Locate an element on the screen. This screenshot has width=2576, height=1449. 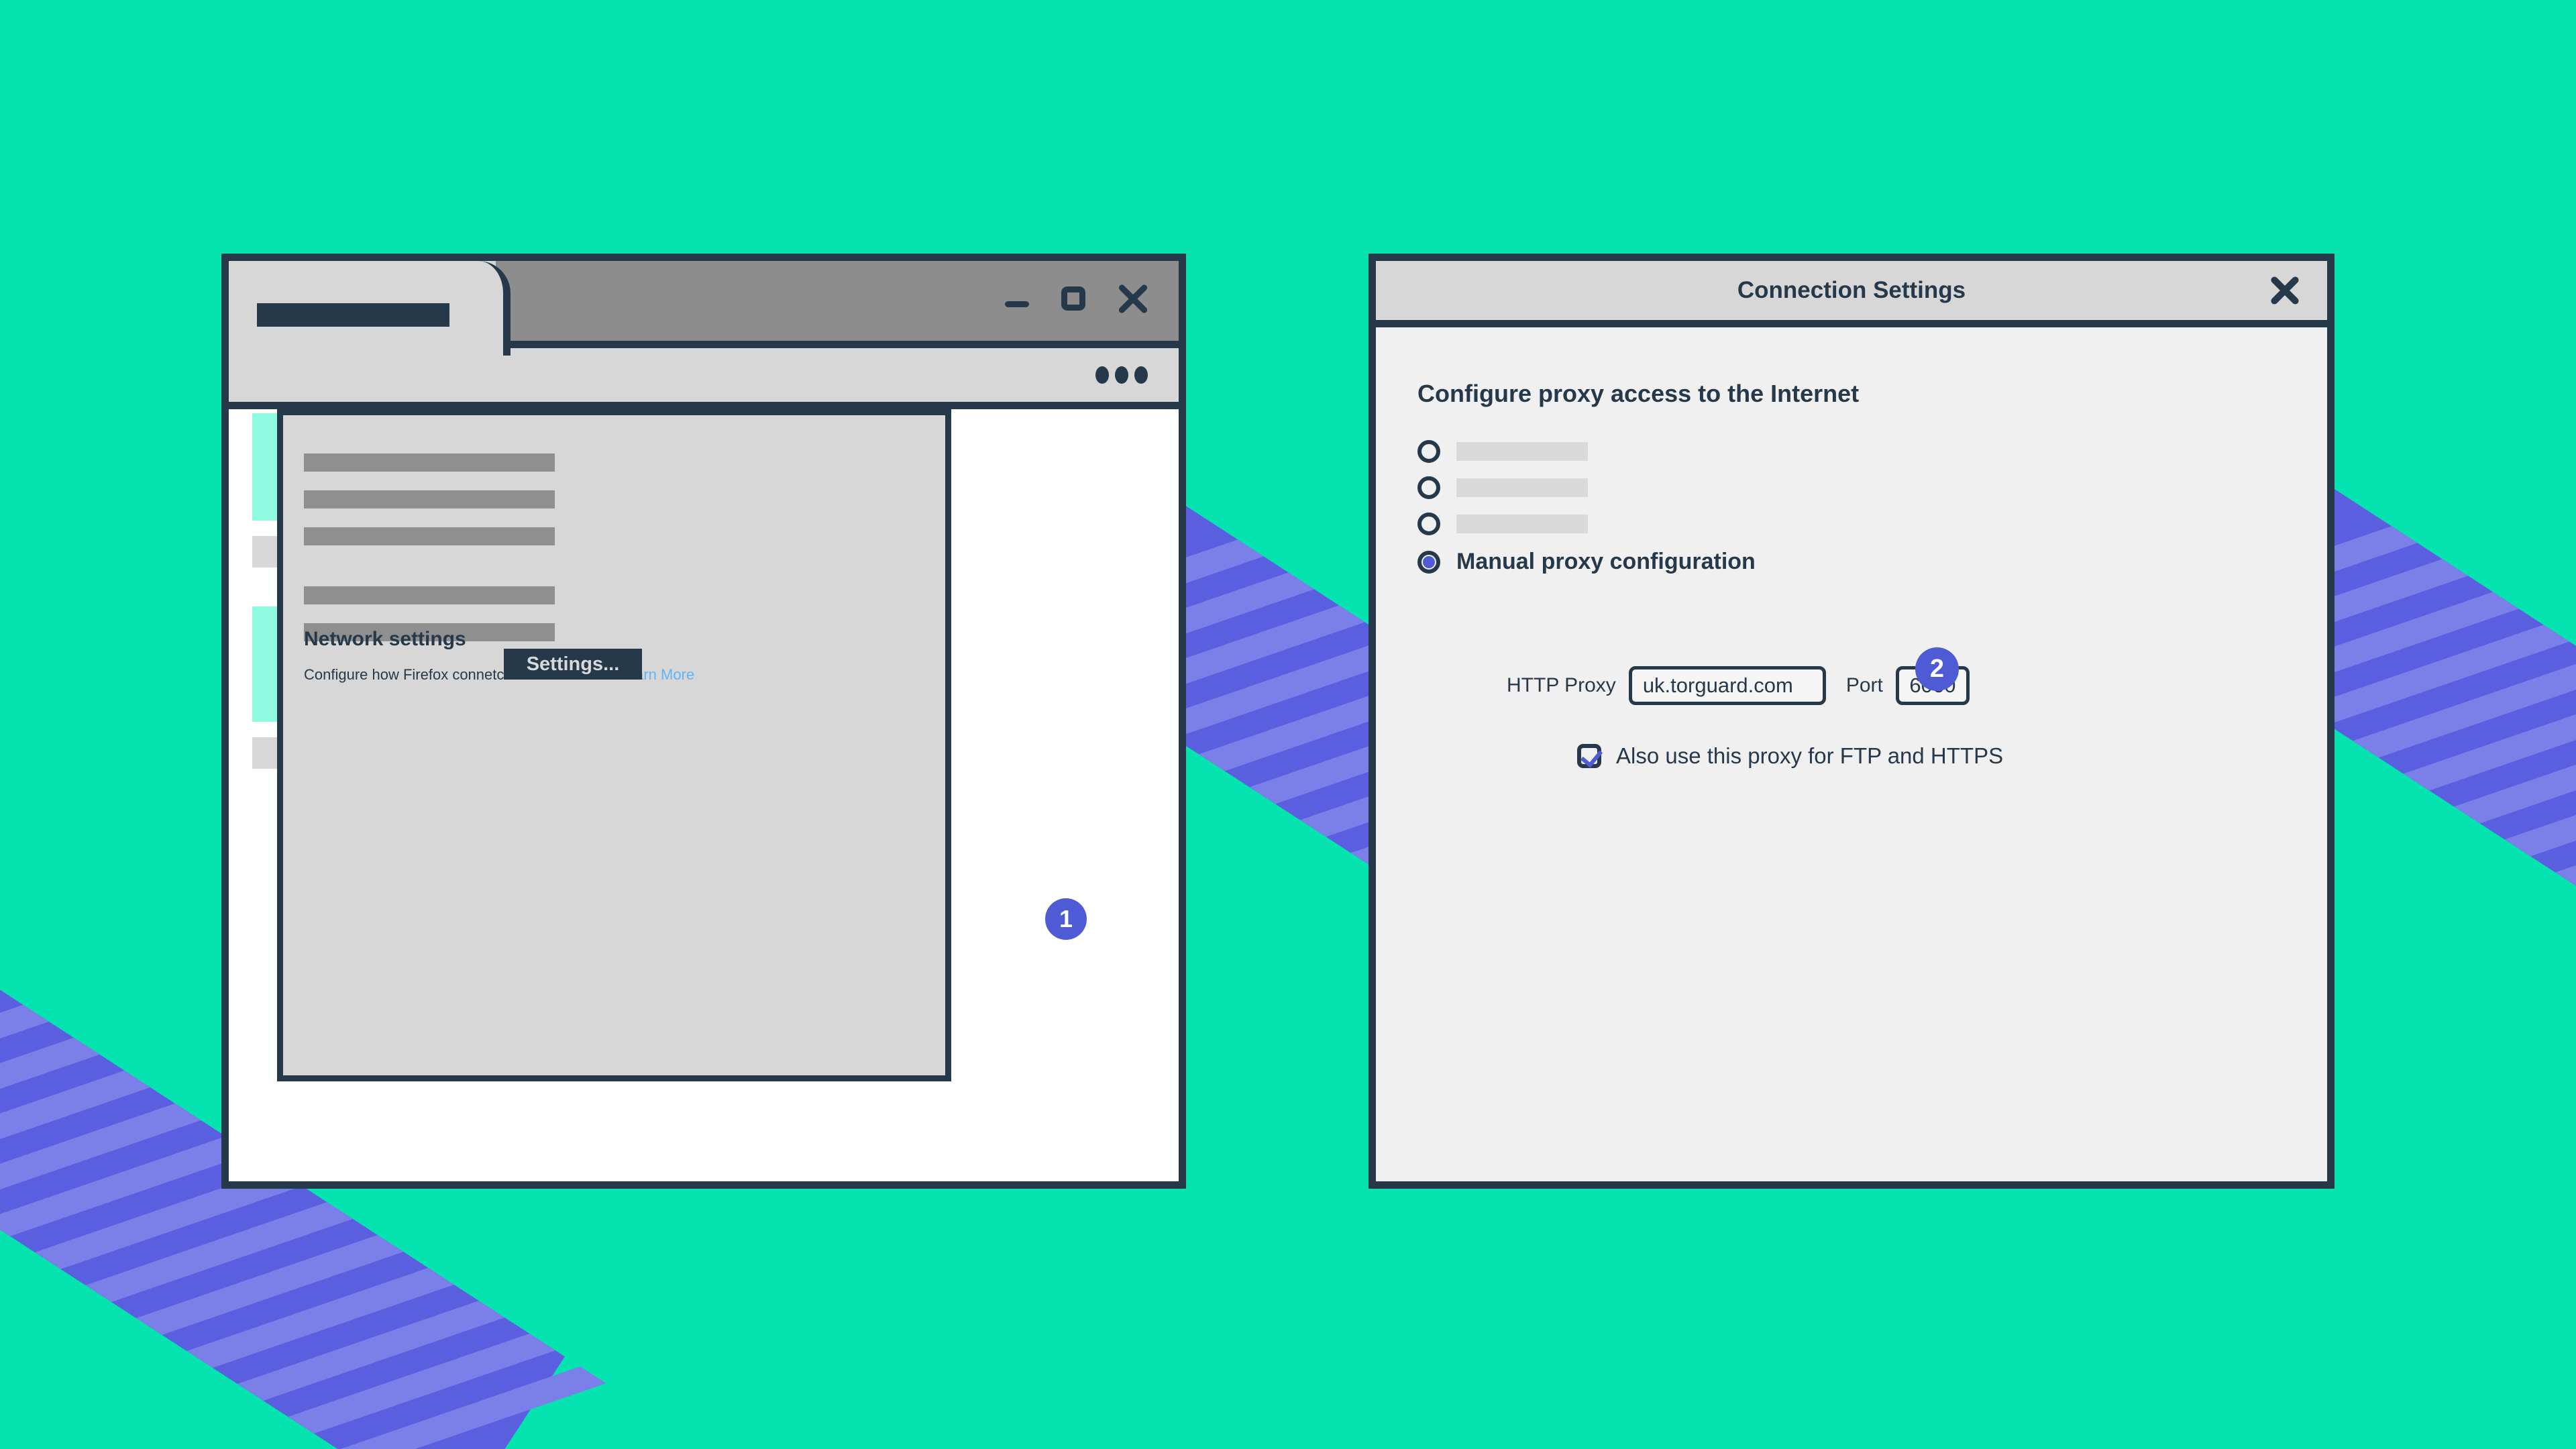
kebab-menu-icon is located at coordinates (1121, 375).